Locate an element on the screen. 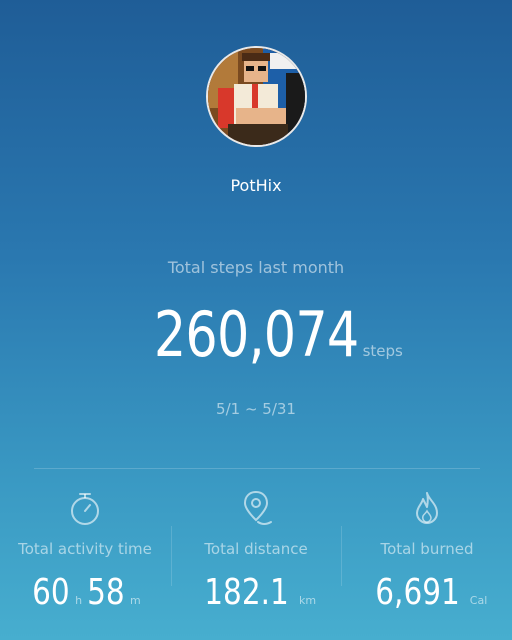  hours-unit: h is located at coordinates (79, 600).